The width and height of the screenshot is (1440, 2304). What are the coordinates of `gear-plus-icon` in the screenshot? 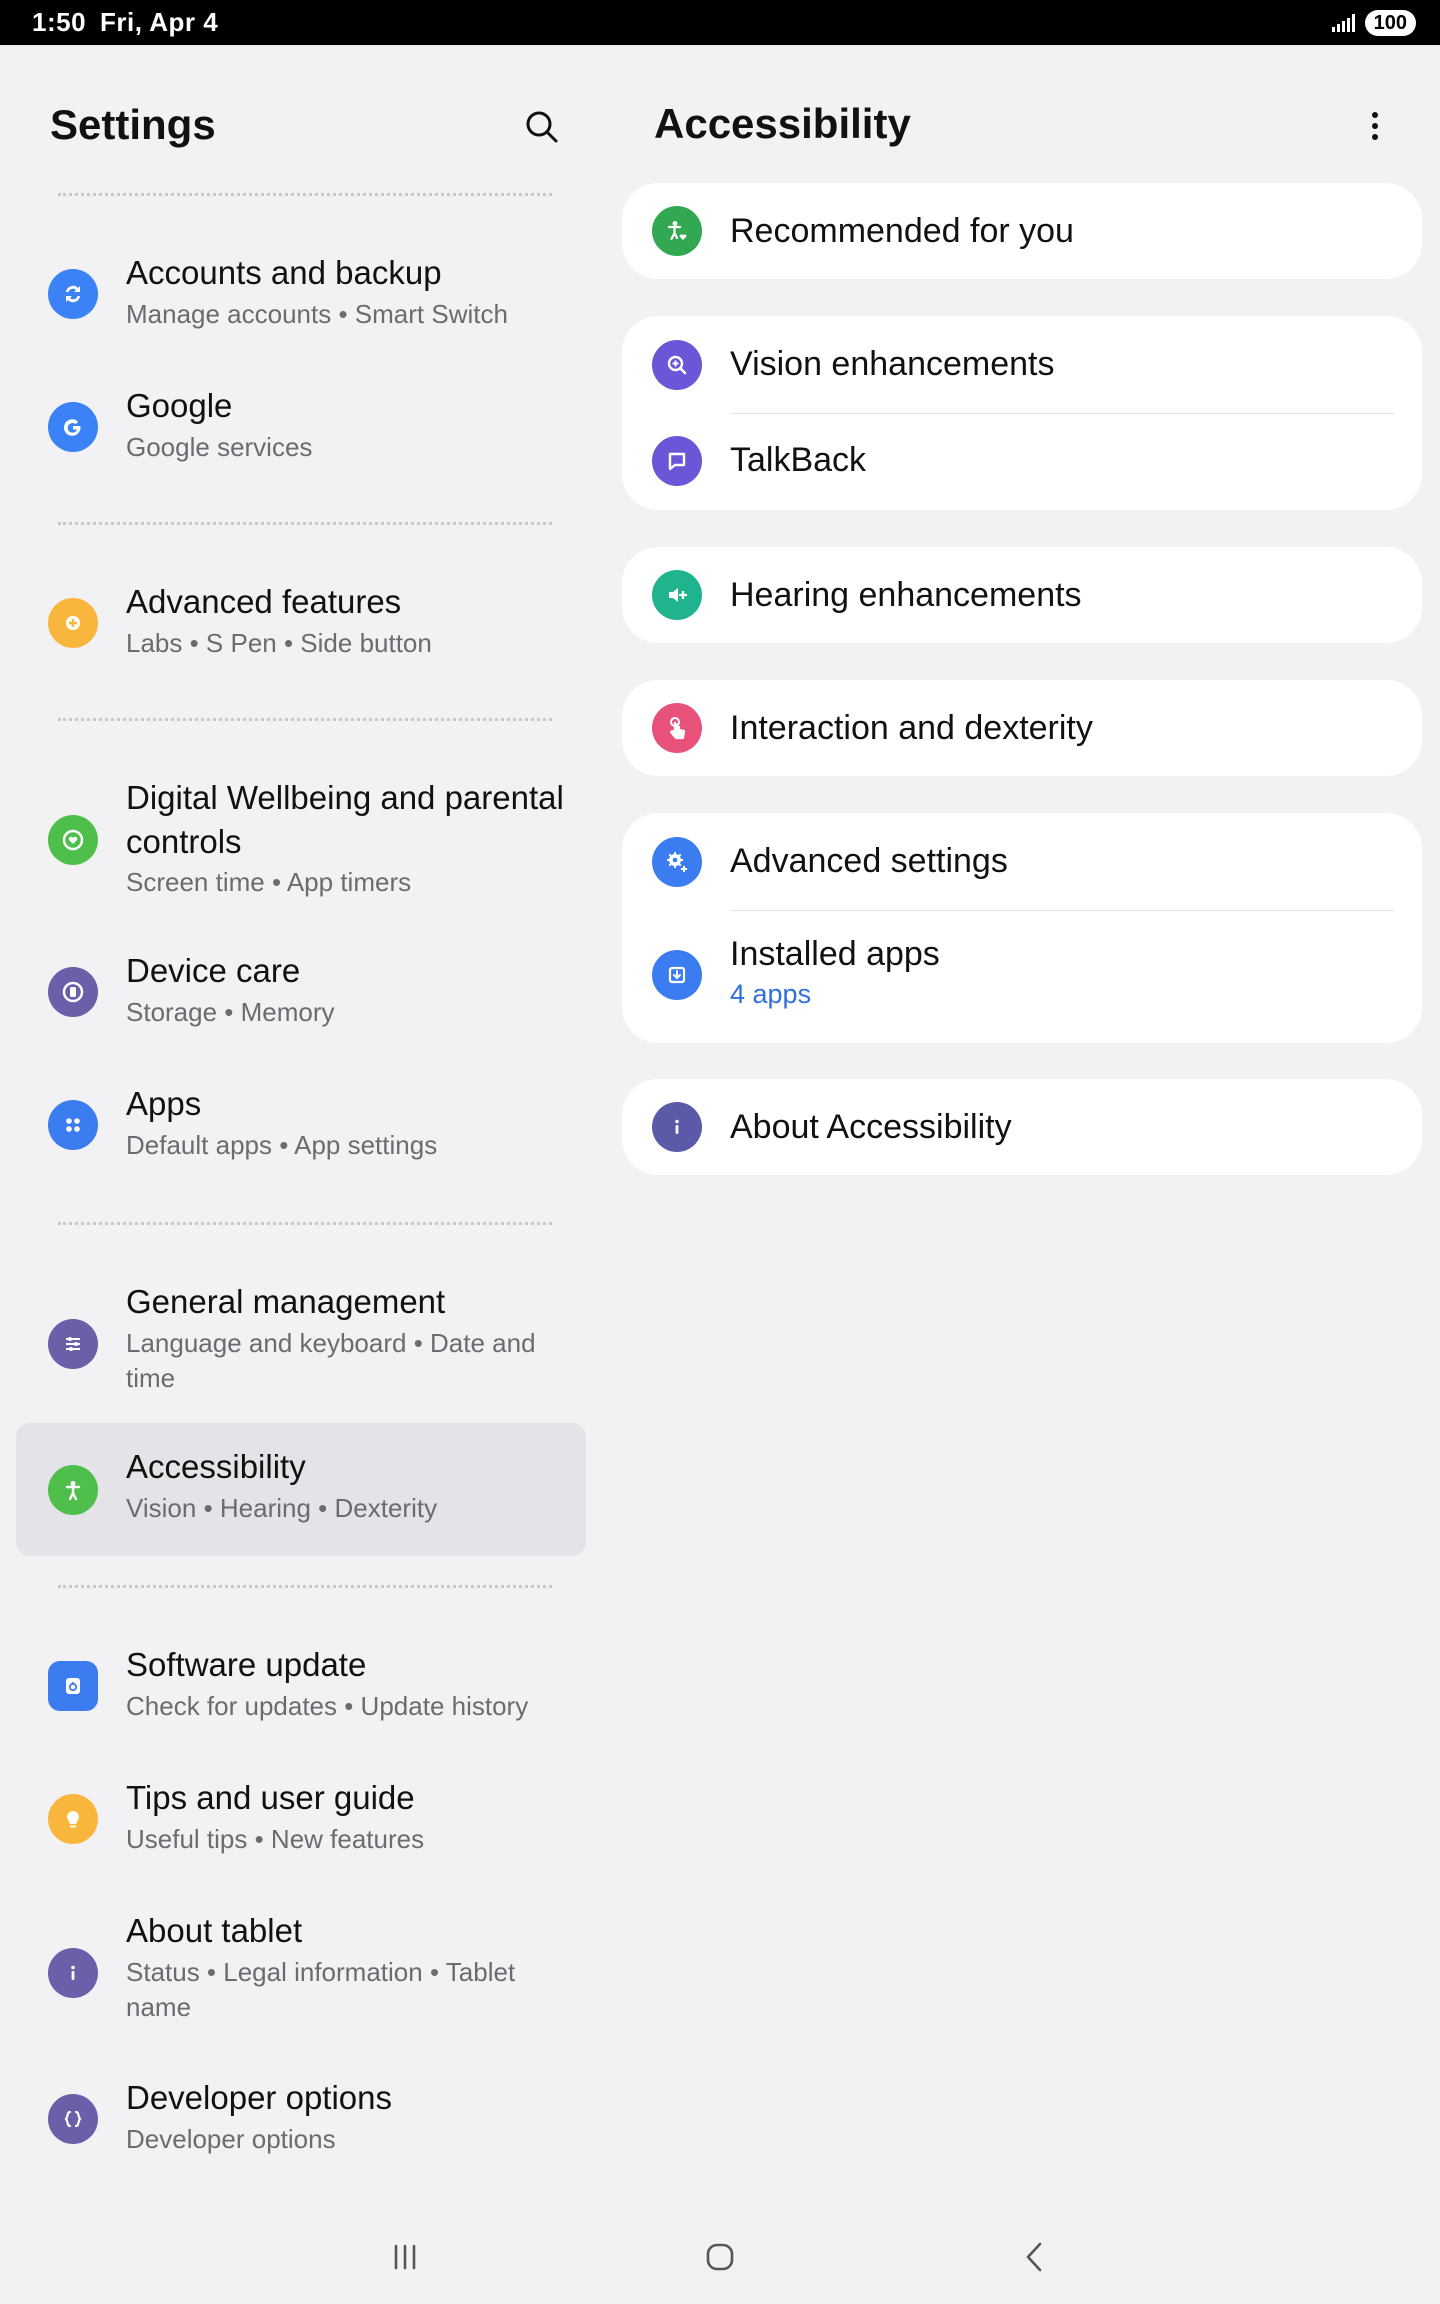 It's located at (677, 862).